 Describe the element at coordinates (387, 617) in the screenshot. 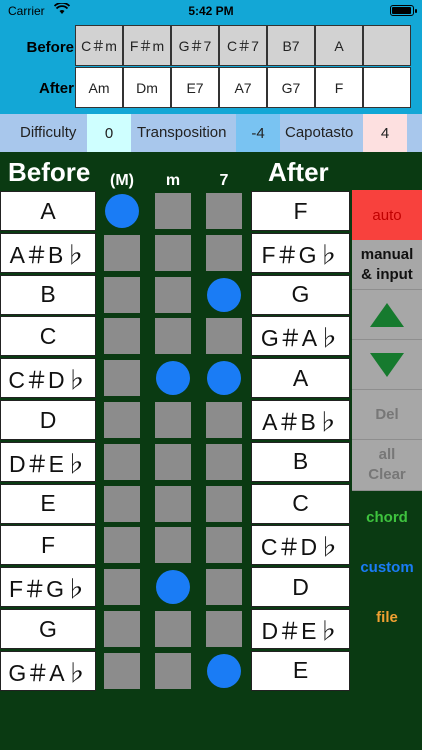

I see `file-button: file` at that location.